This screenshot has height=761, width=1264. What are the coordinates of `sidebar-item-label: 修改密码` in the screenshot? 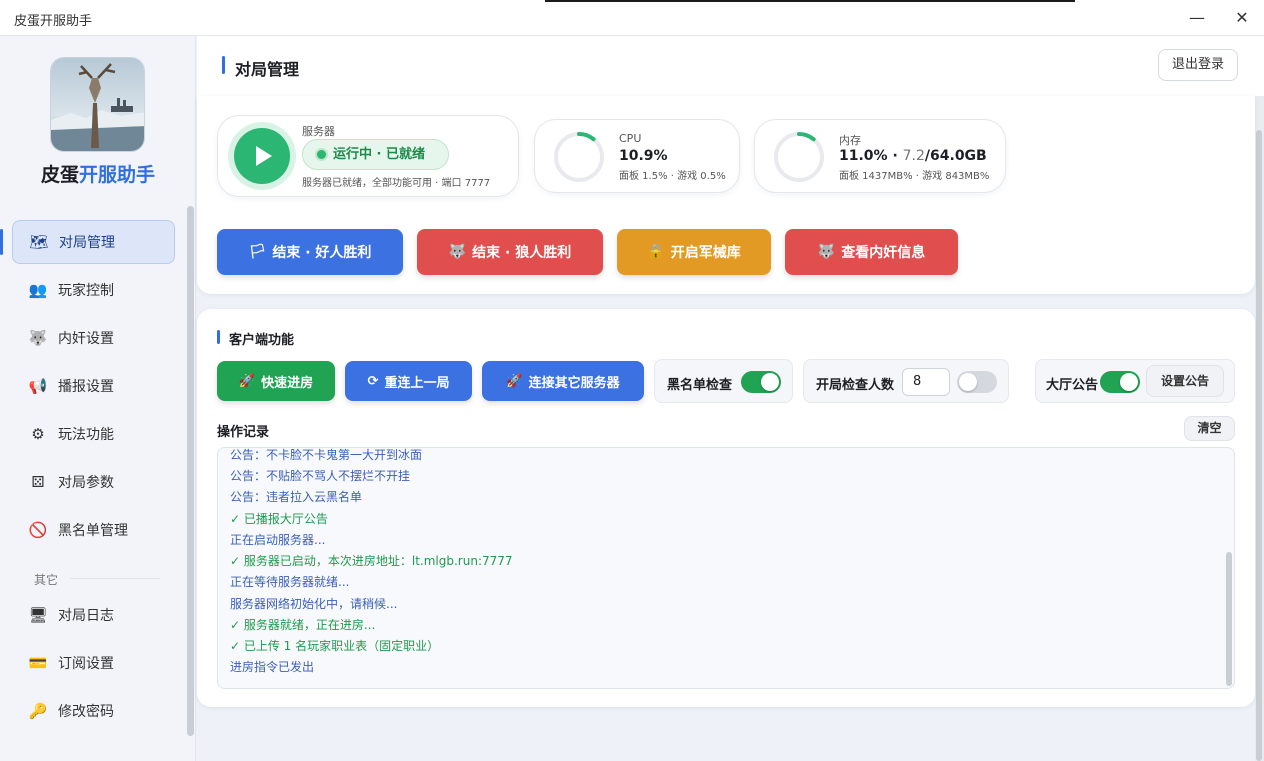 It's located at (86, 712).